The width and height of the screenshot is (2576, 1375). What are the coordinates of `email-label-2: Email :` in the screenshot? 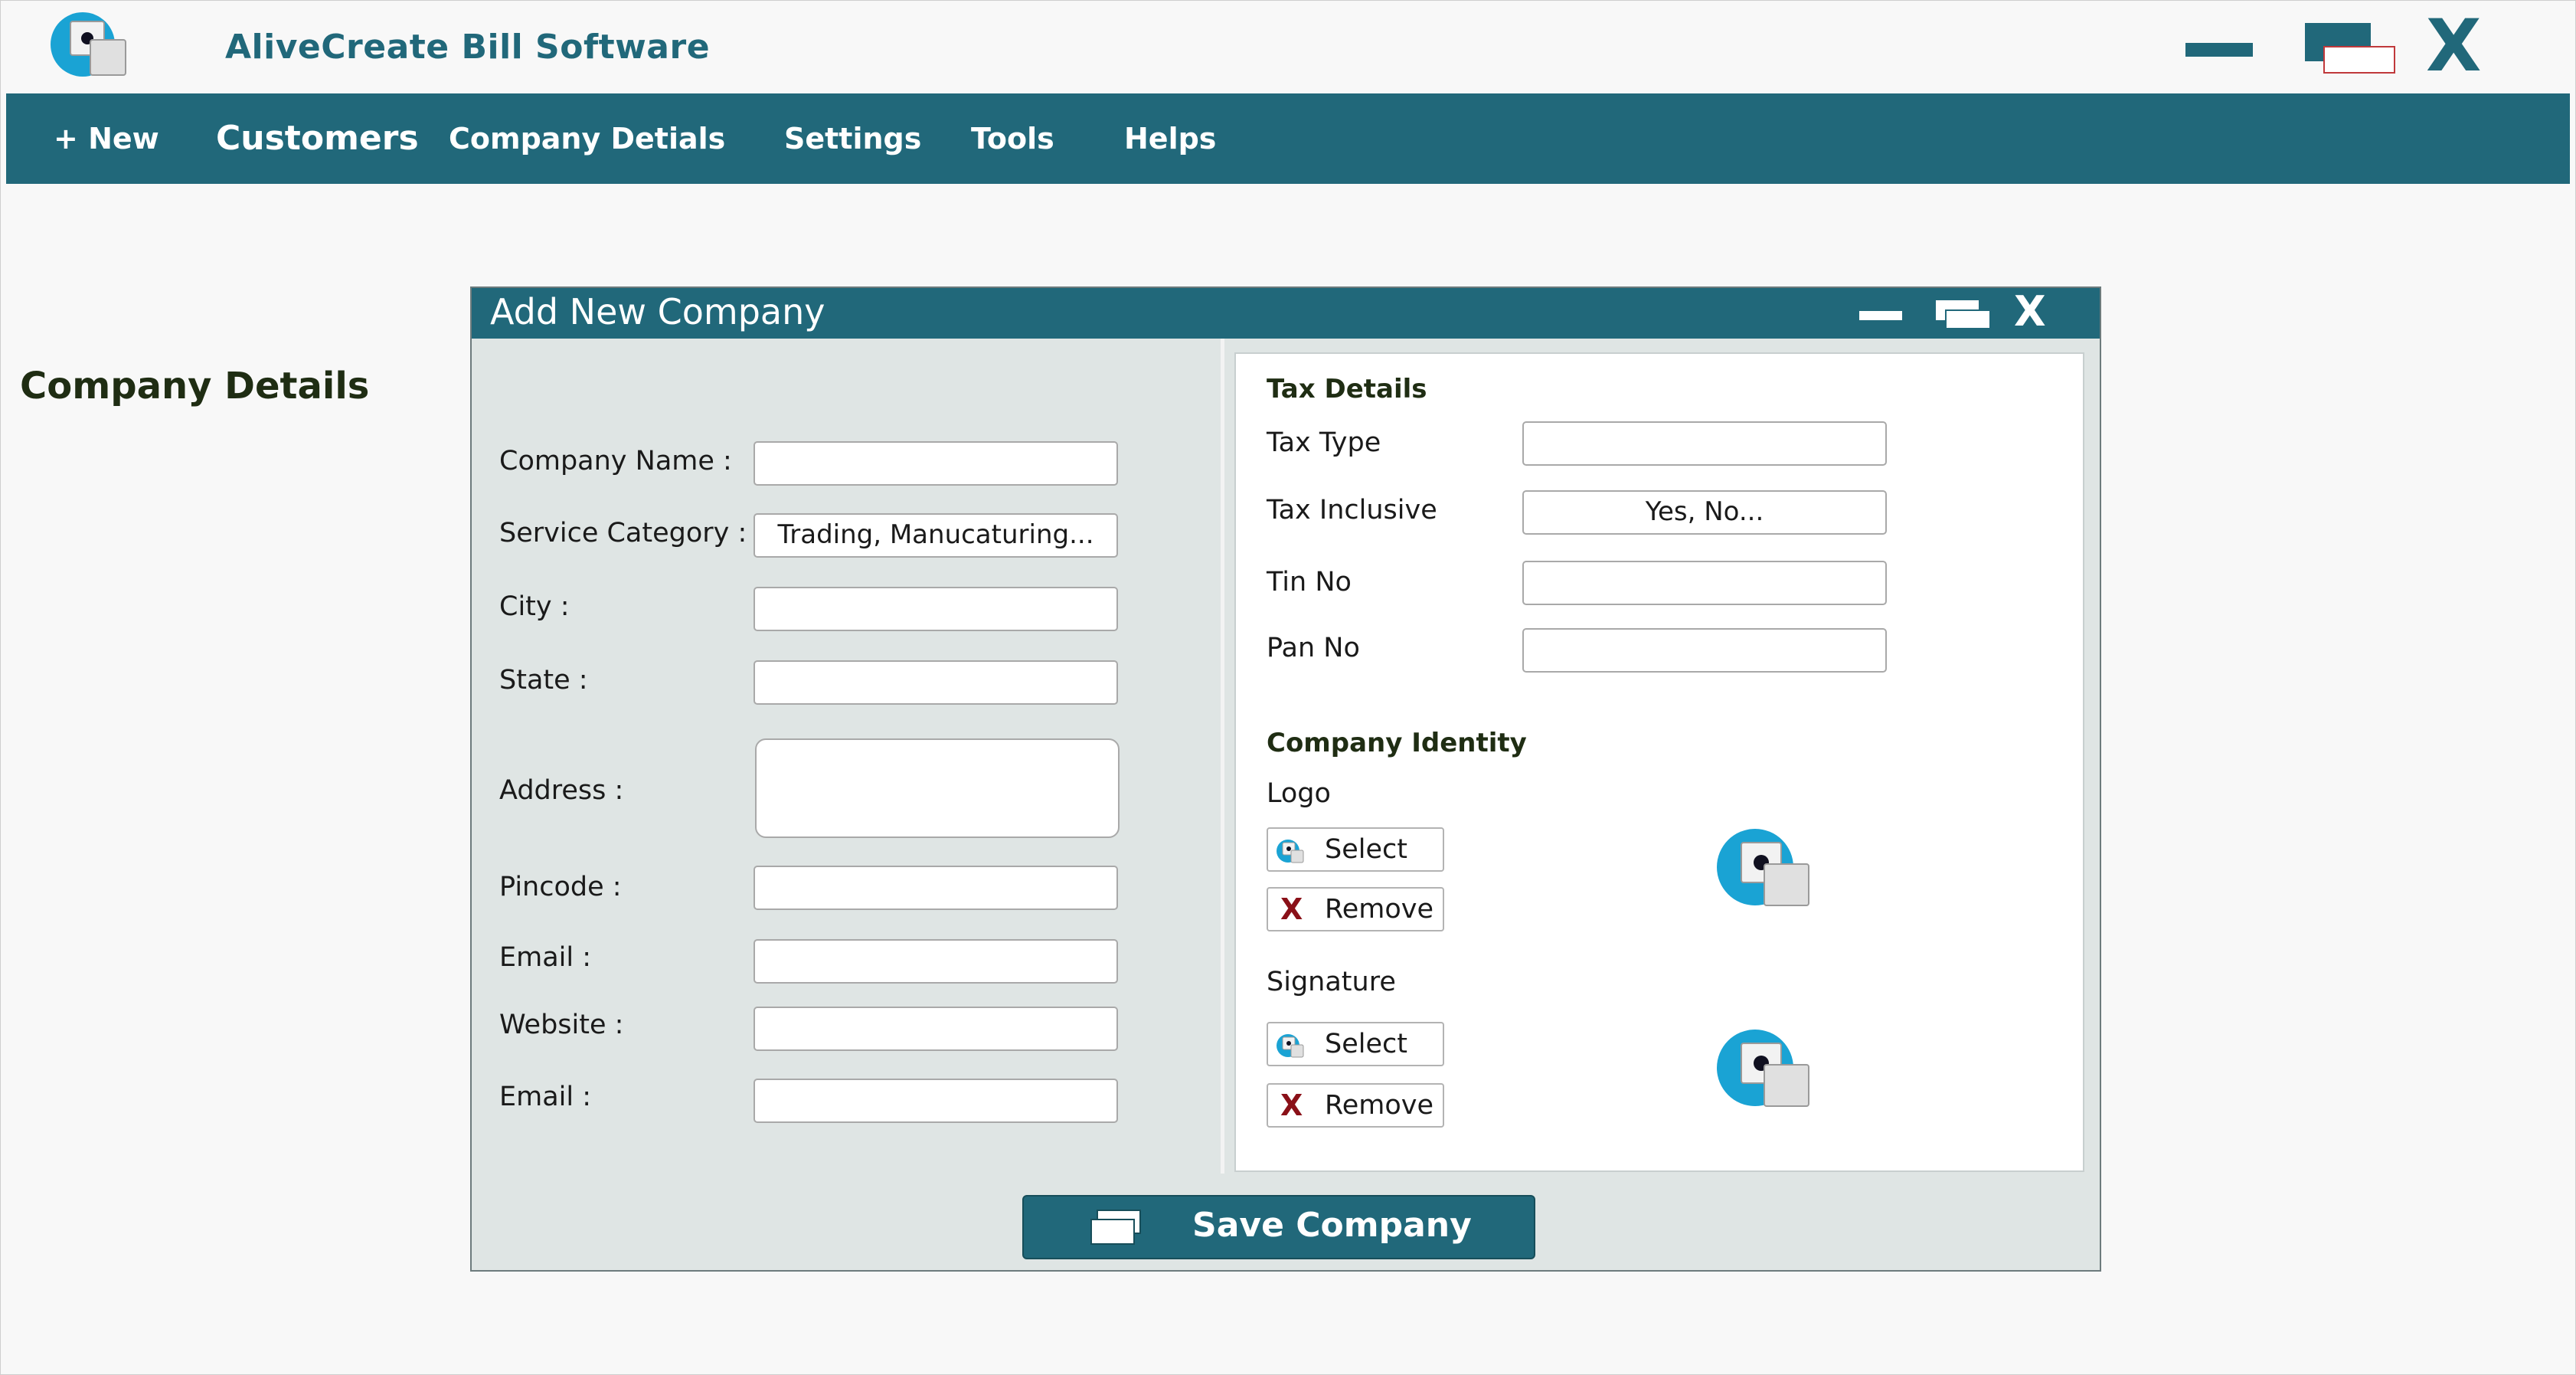 It's located at (545, 1097).